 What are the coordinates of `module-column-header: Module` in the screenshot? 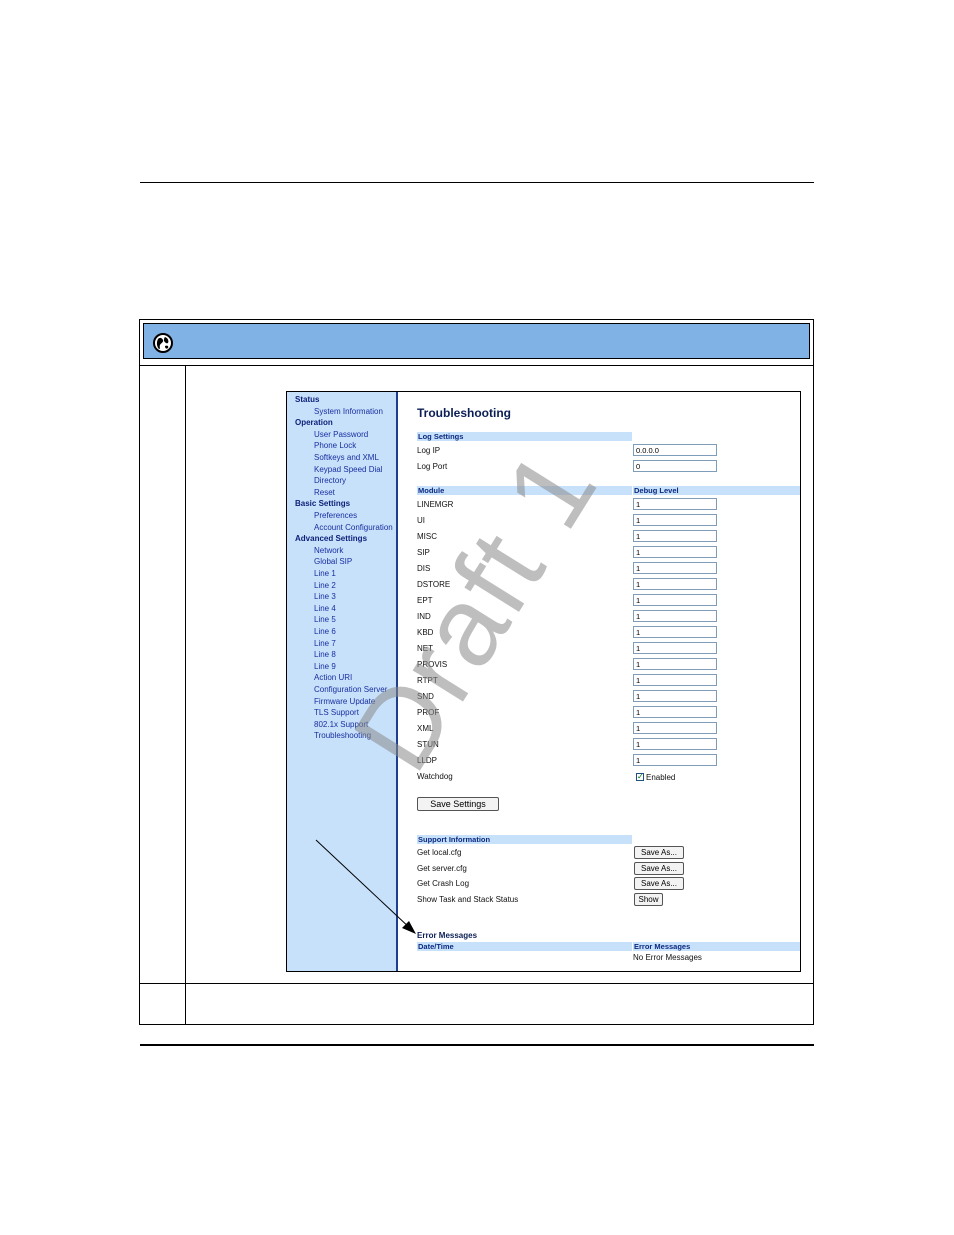 It's located at (524, 490).